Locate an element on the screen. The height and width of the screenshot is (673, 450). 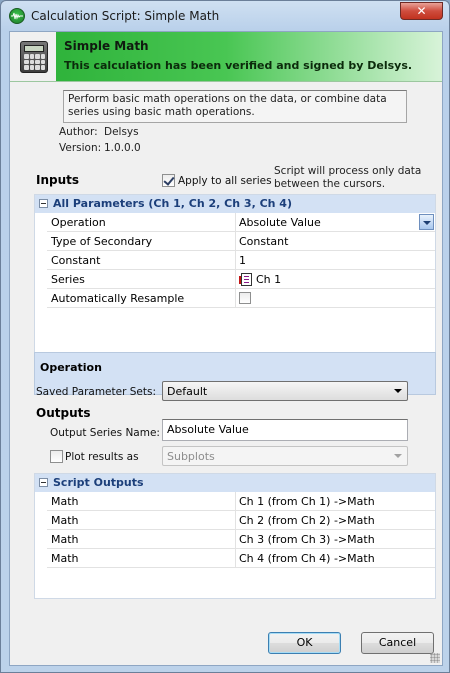
output-row: Math Ch 3 (from Ch 3) ->Math is located at coordinates (241, 539).